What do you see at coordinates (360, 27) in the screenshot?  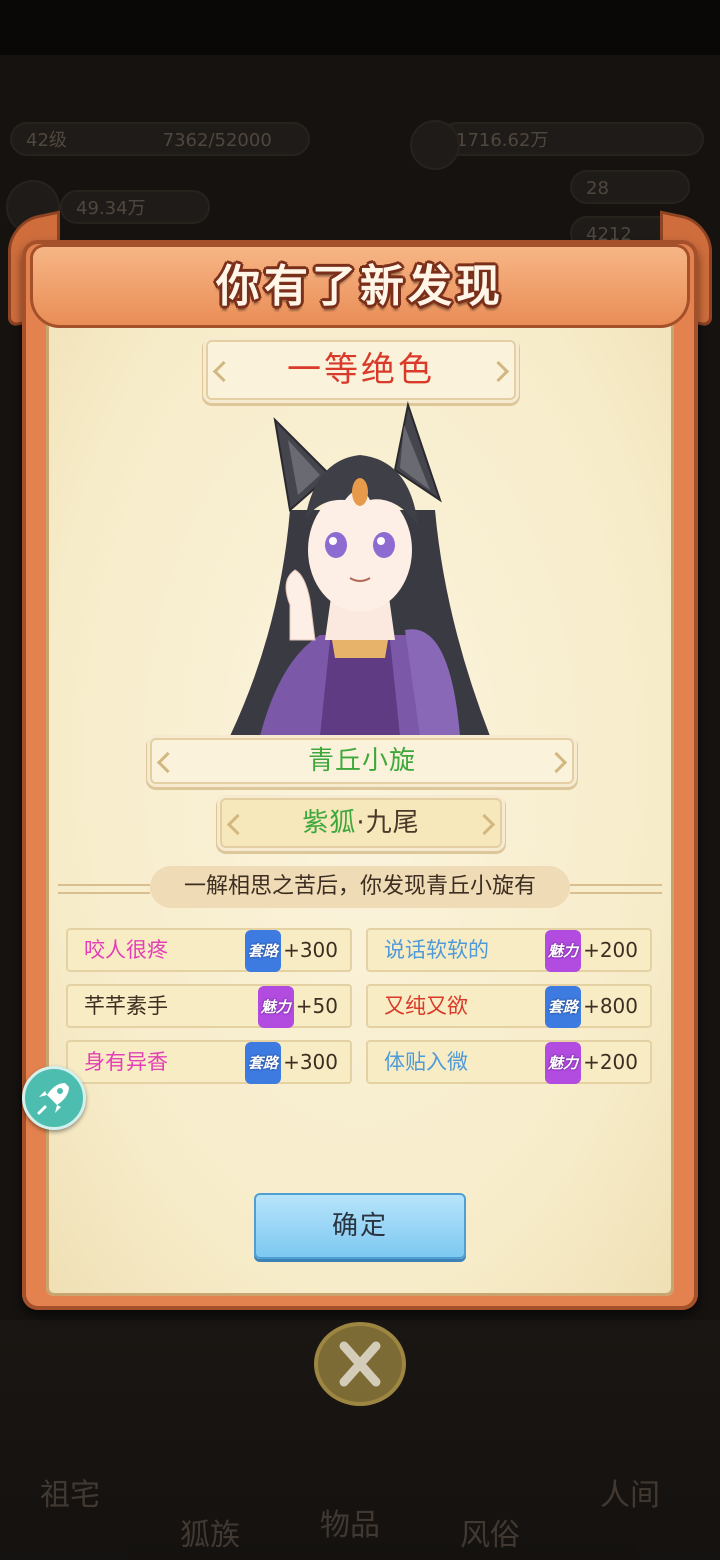 I see `status-bar` at bounding box center [360, 27].